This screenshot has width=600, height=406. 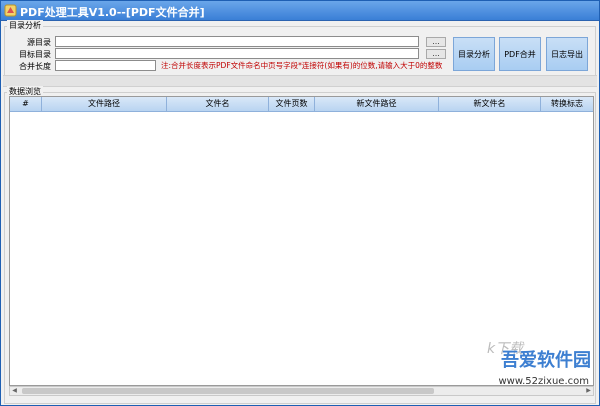 What do you see at coordinates (14, 391) in the screenshot?
I see `scroll-left-icon: ◀` at bounding box center [14, 391].